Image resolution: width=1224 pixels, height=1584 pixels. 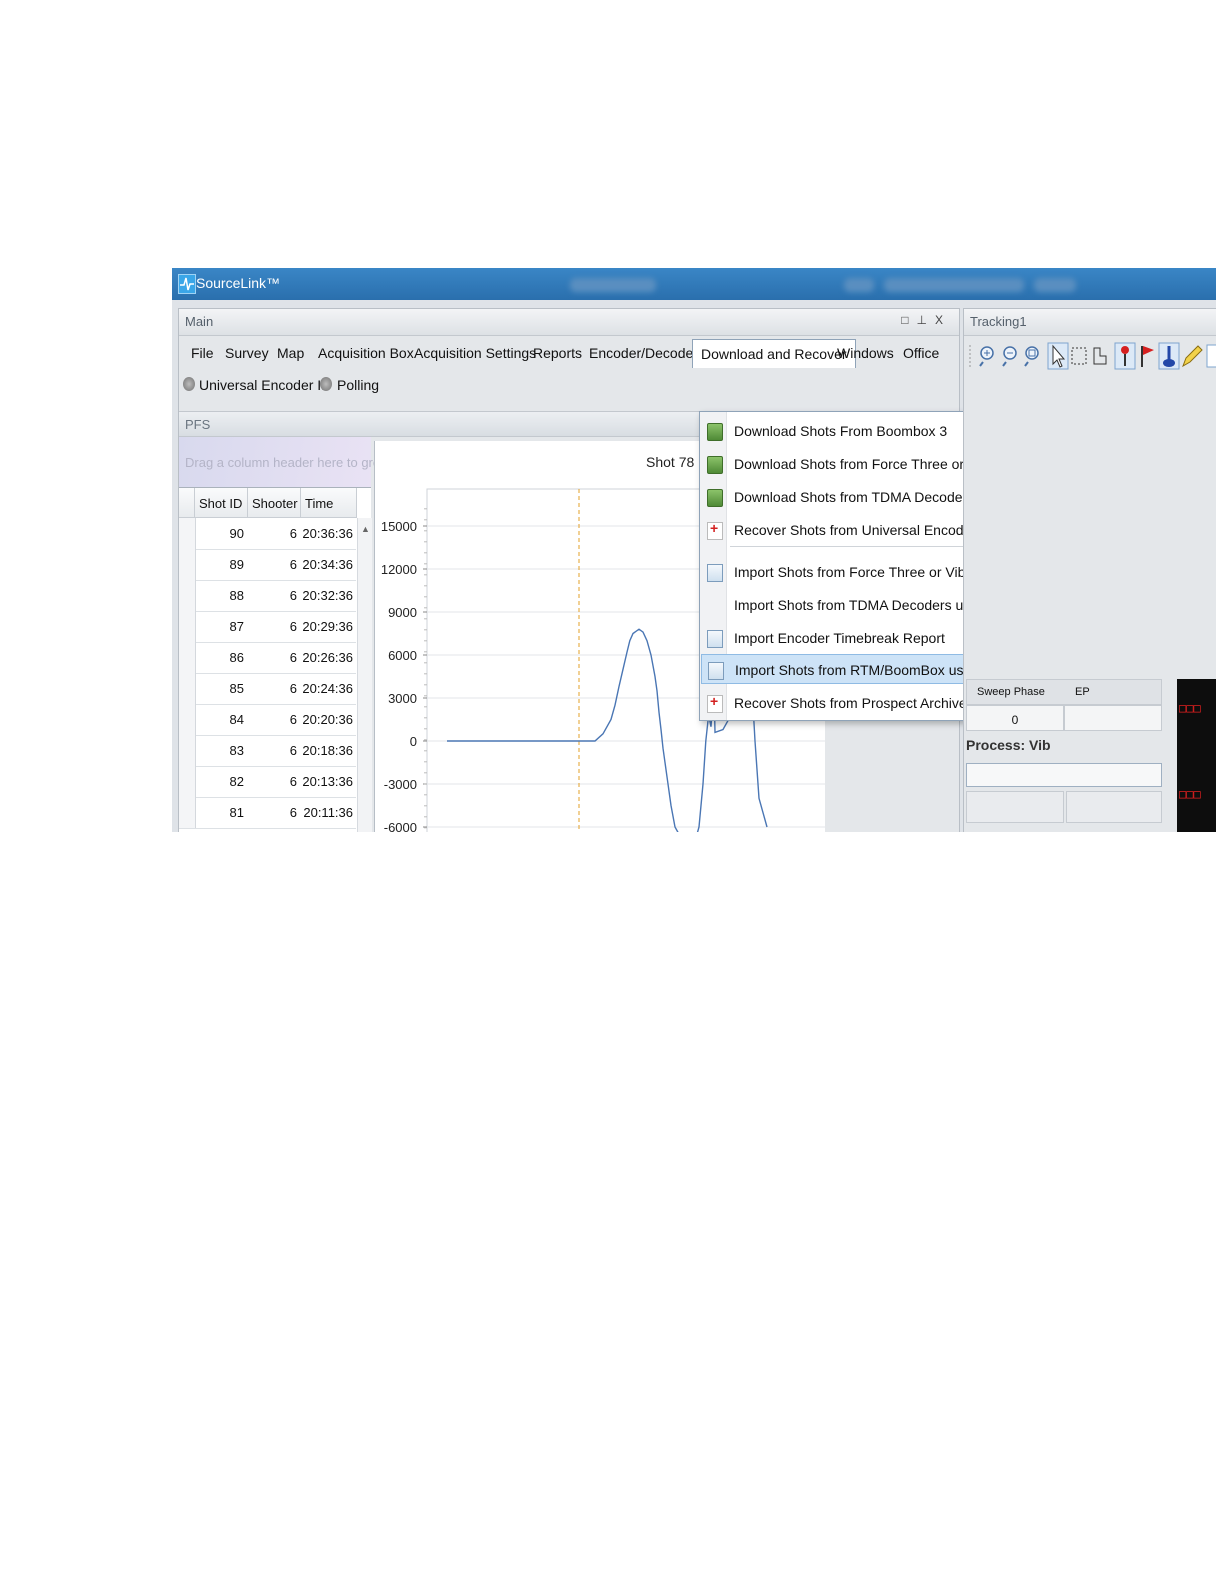 What do you see at coordinates (290, 353) in the screenshot?
I see `menu-map: Map` at bounding box center [290, 353].